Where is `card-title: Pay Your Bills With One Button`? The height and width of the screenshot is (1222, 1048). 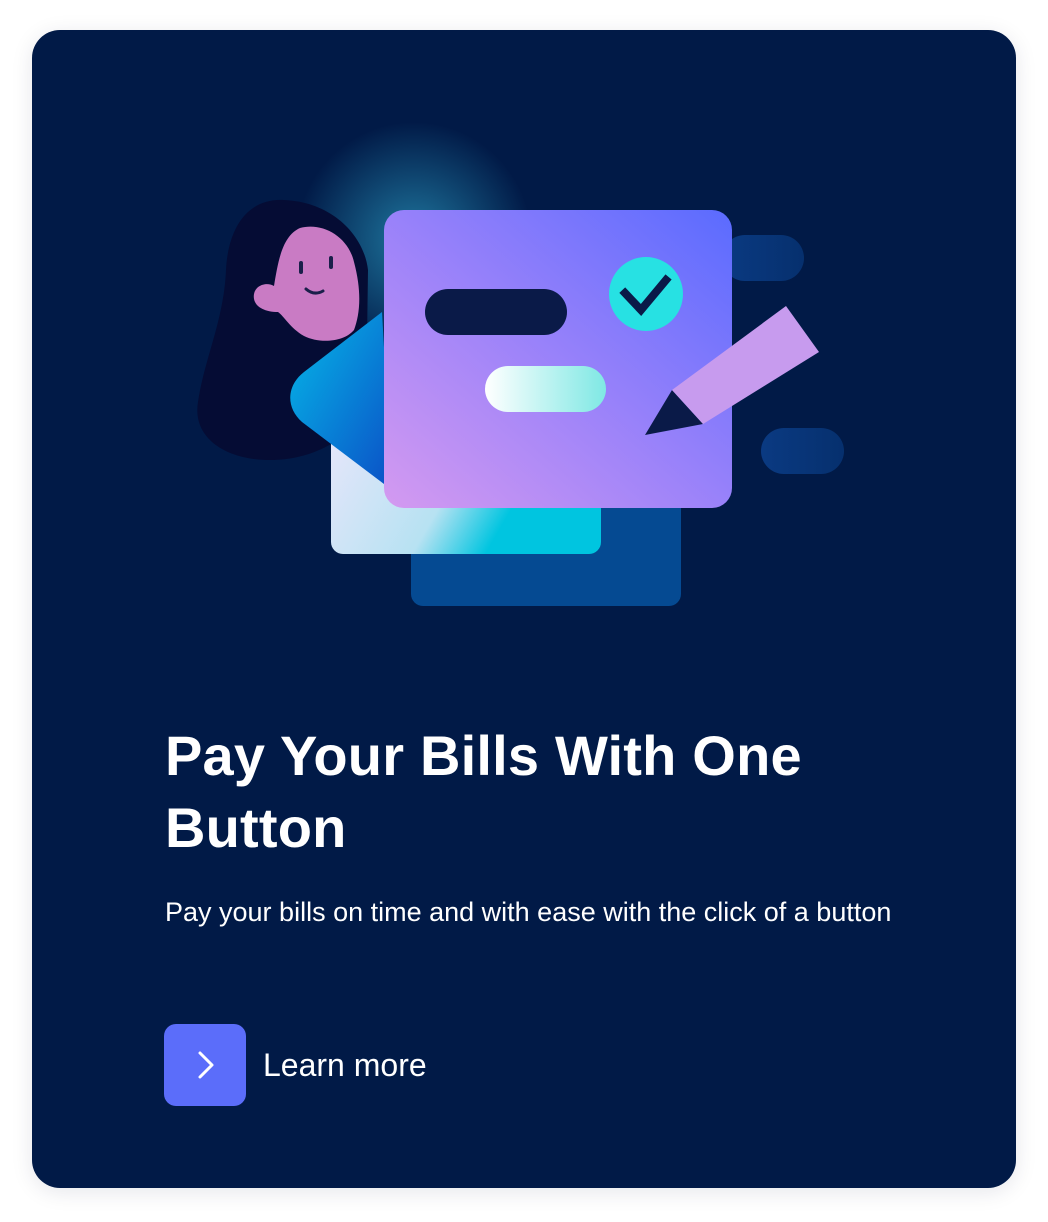 card-title: Pay Your Bills With One Button is located at coordinates (483, 791).